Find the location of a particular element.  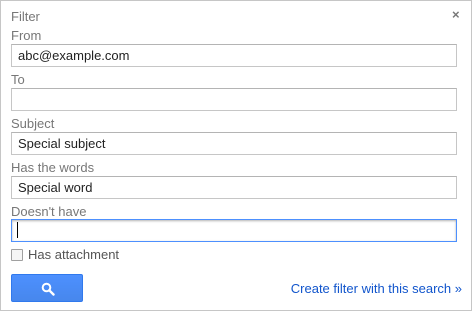

search-button is located at coordinates (47, 288).